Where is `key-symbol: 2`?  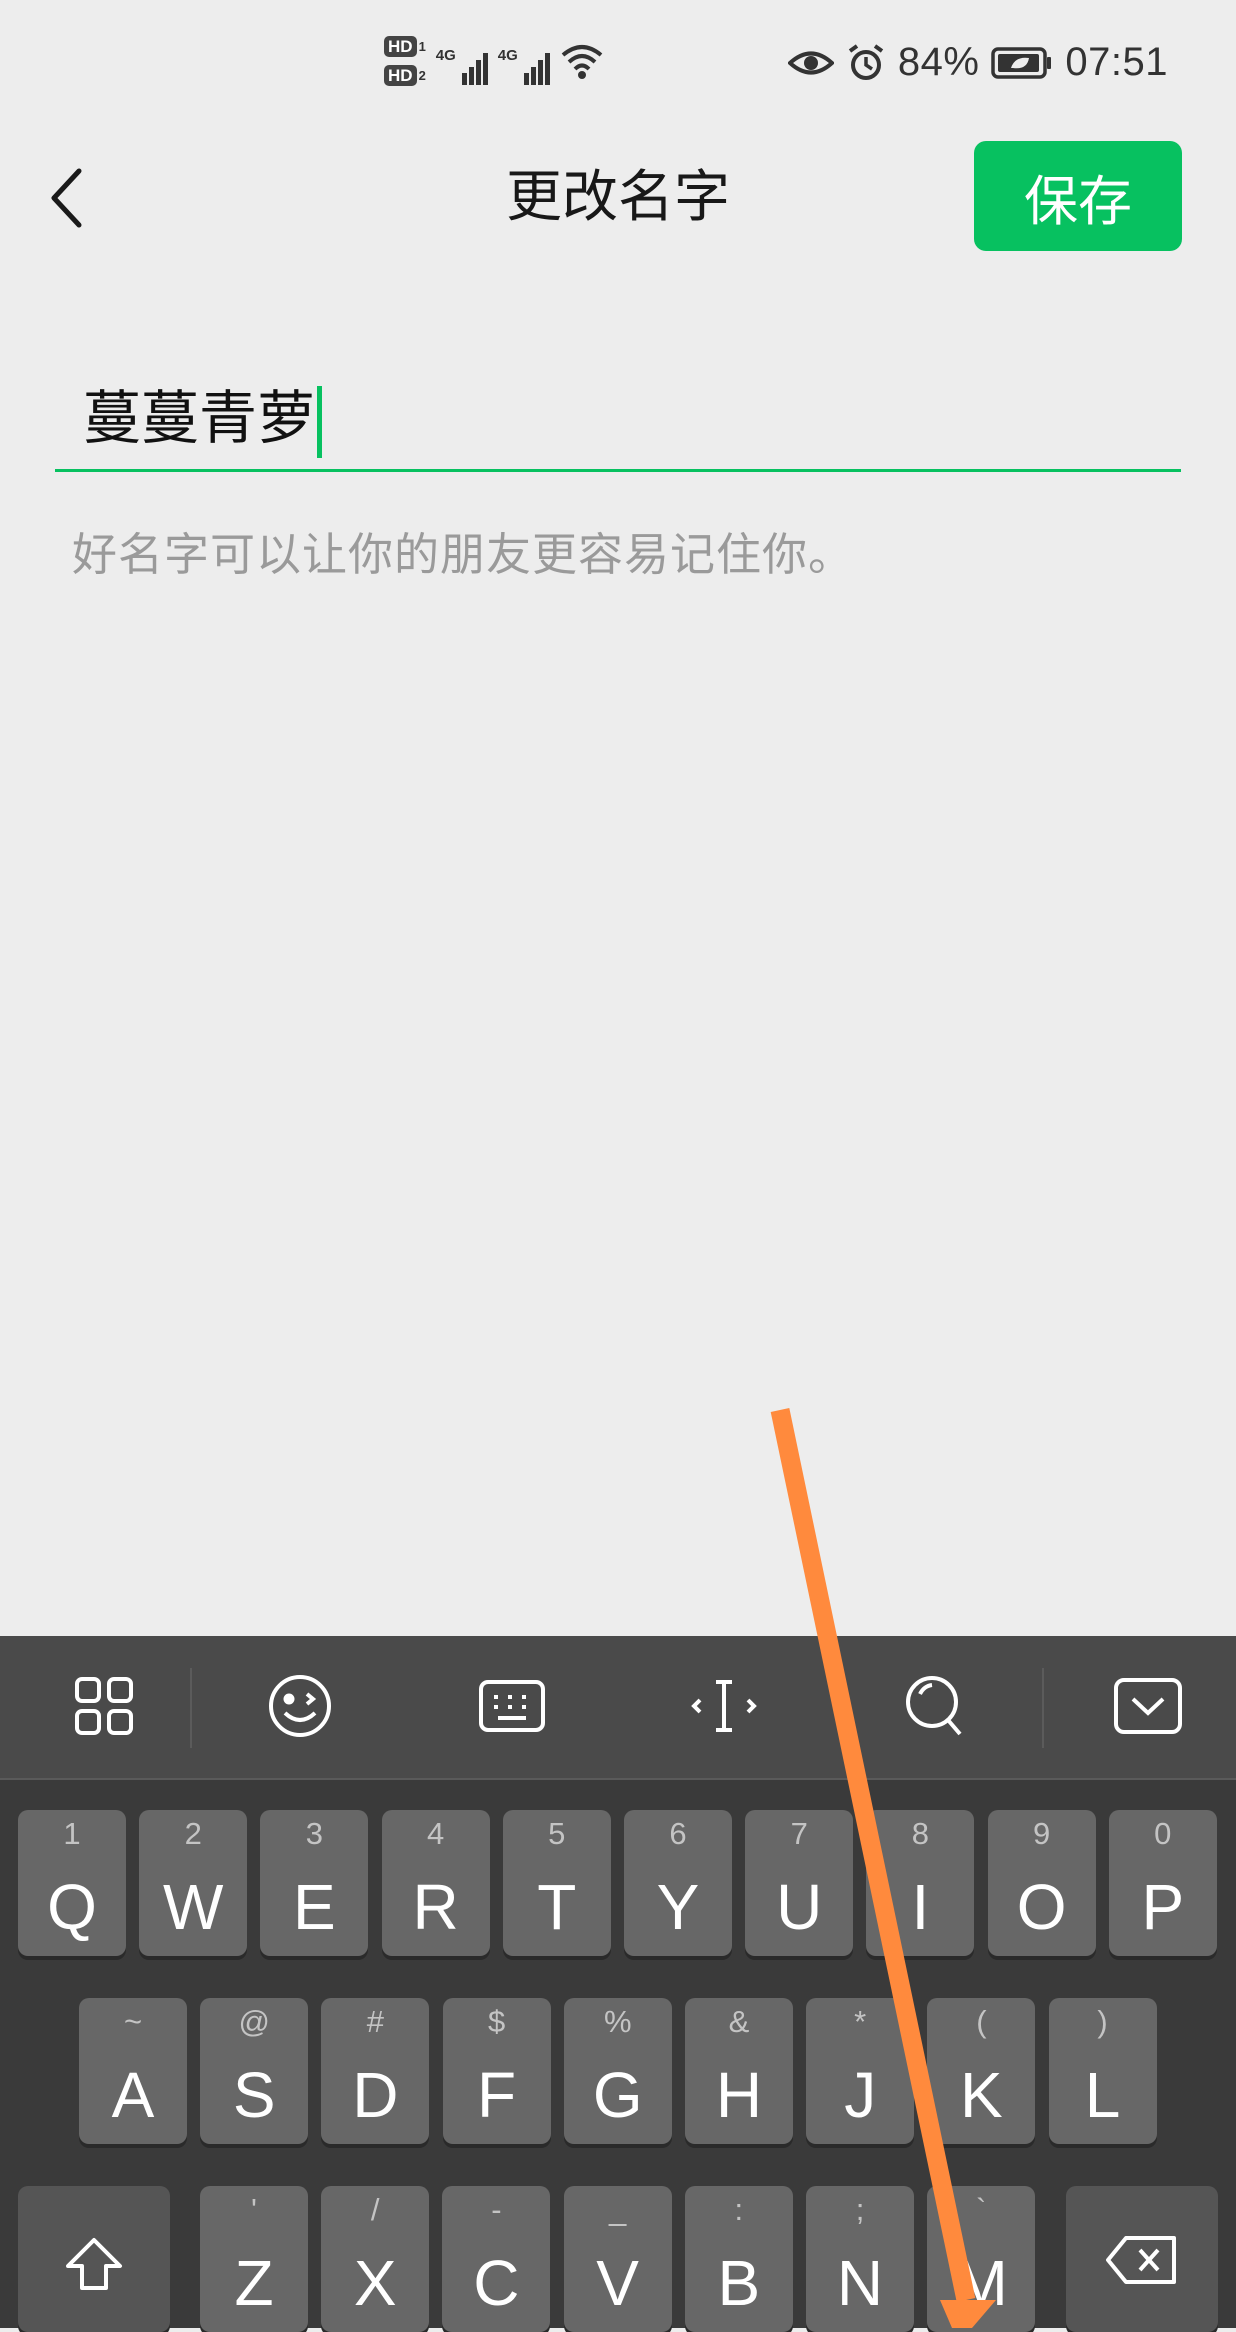 key-symbol: 2 is located at coordinates (193, 1833).